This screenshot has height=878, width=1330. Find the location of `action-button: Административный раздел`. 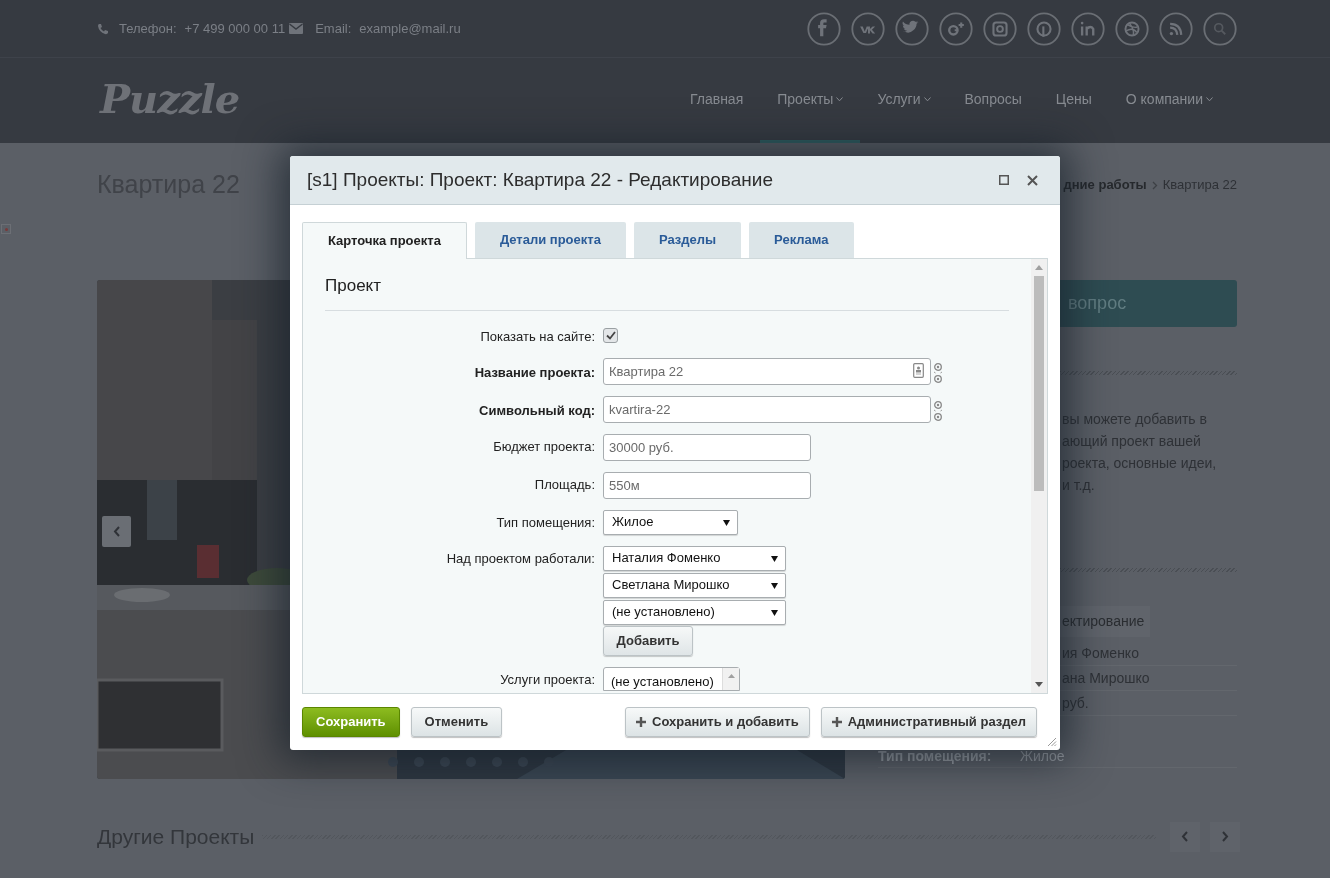

action-button: Административный раздел is located at coordinates (928, 722).